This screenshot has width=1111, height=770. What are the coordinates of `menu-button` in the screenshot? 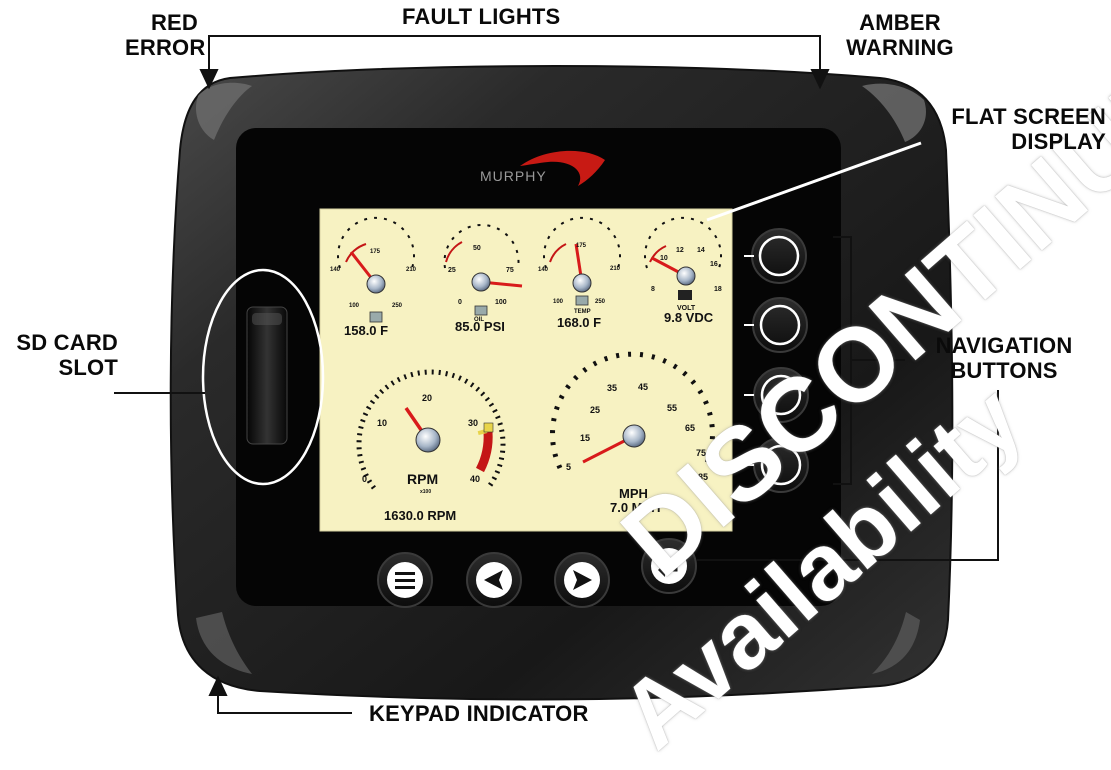 It's located at (405, 580).